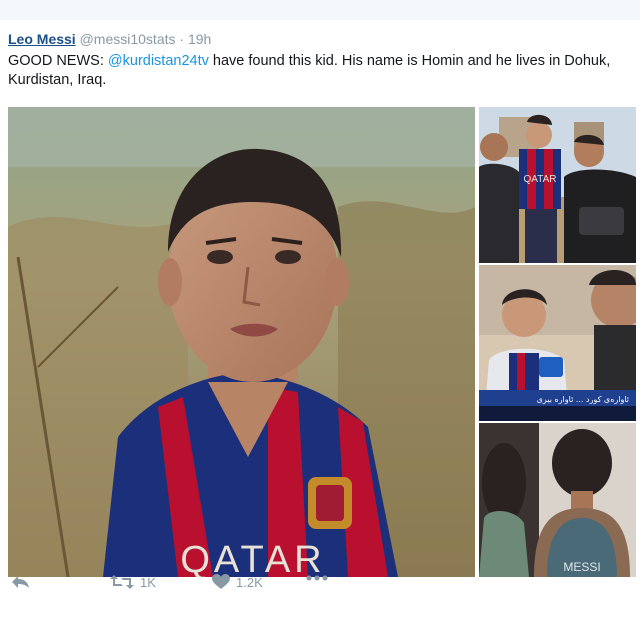 The height and width of the screenshot is (640, 640). What do you see at coordinates (221, 582) in the screenshot?
I see `heart-icon` at bounding box center [221, 582].